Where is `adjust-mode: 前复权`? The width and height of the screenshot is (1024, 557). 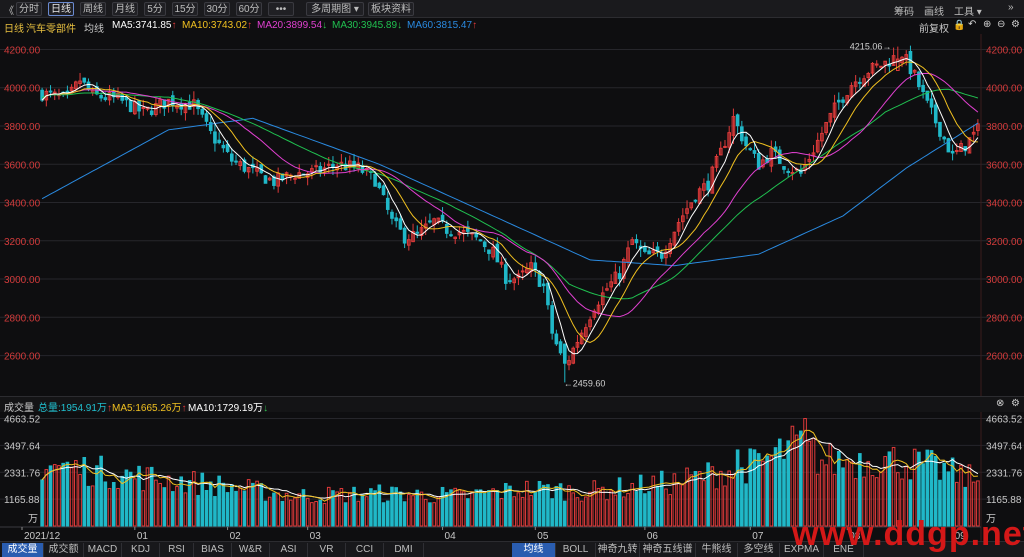
adjust-mode: 前复权 is located at coordinates (934, 27).